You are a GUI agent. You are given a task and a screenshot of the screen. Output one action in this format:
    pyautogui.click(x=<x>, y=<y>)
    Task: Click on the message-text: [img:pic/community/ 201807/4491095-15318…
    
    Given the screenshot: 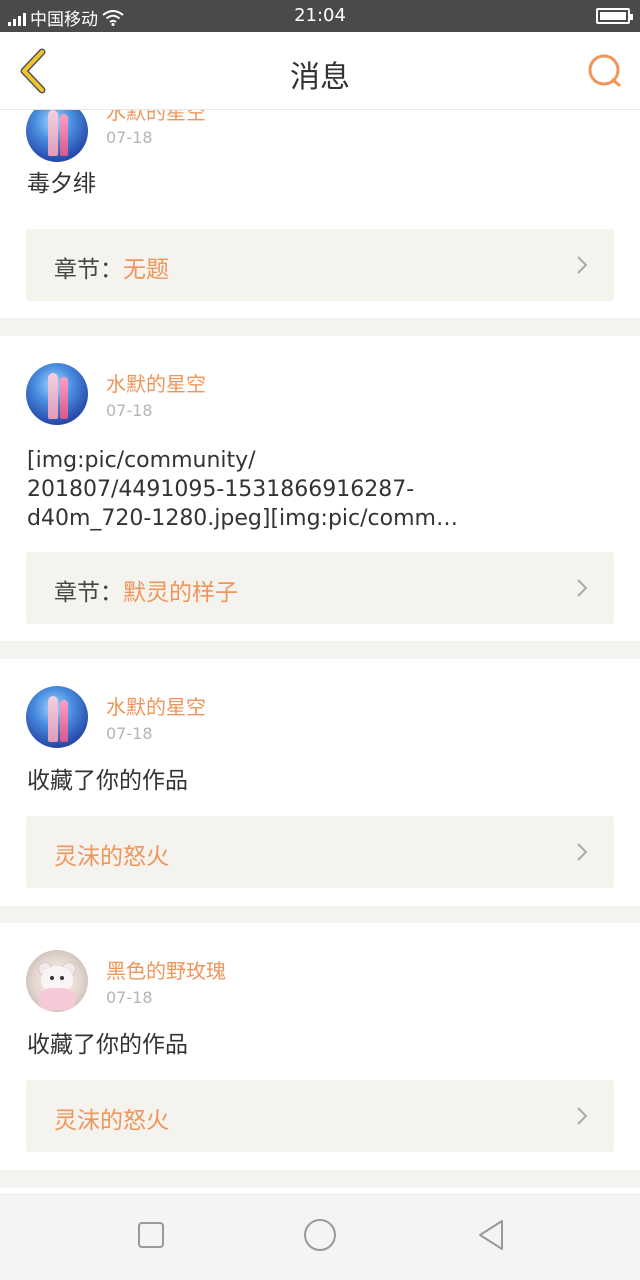 What is the action you would take?
    pyautogui.click(x=242, y=489)
    